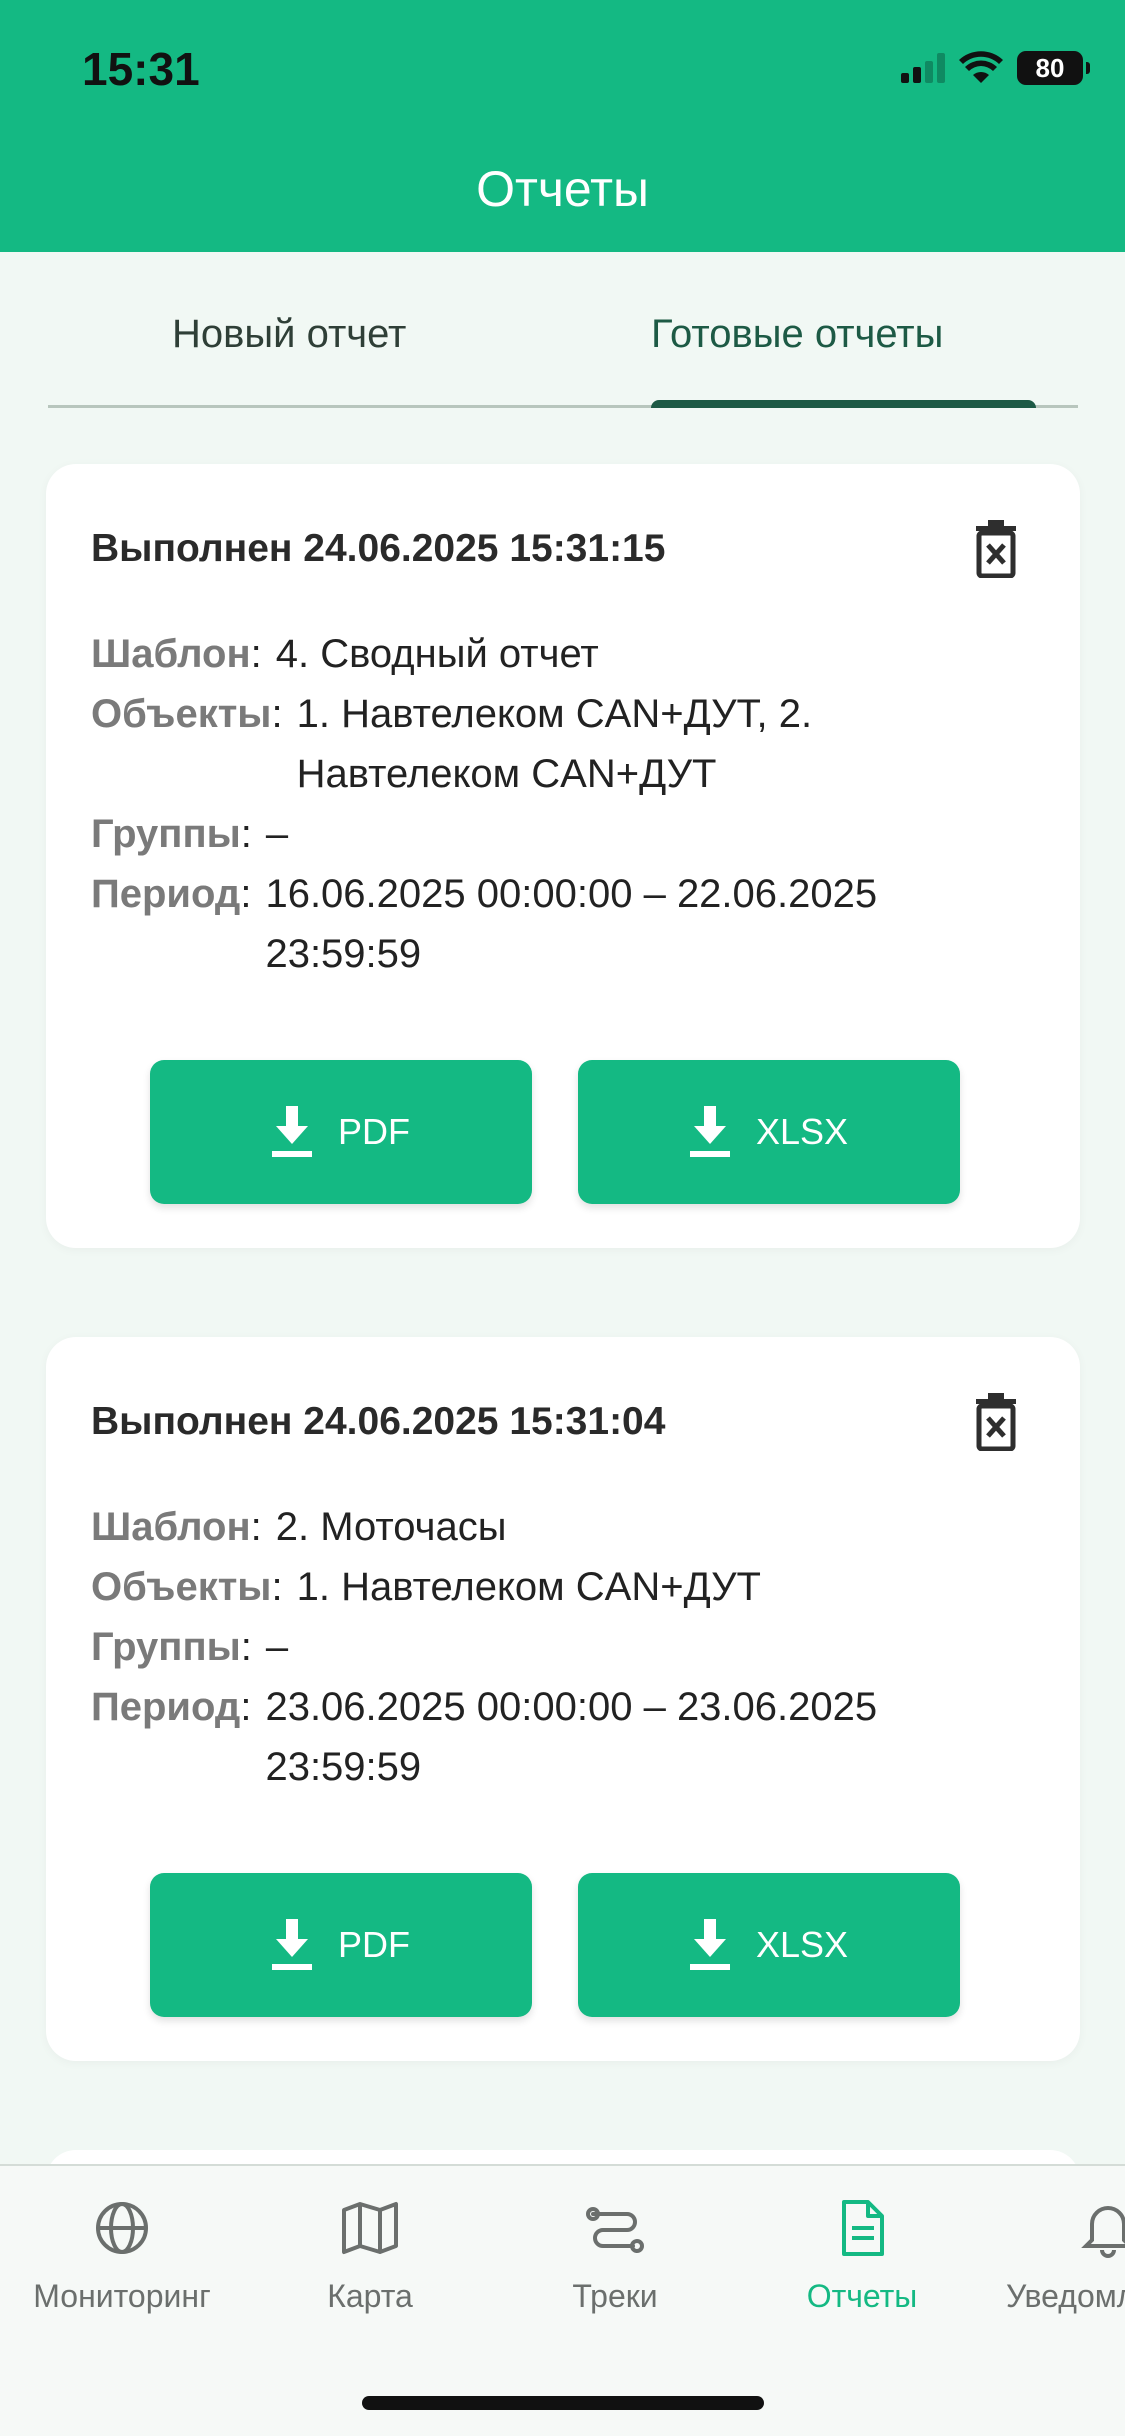  I want to click on field-objects: Объекты: 1. Навтелеком CAN+ДУТ, so click(561, 1587).